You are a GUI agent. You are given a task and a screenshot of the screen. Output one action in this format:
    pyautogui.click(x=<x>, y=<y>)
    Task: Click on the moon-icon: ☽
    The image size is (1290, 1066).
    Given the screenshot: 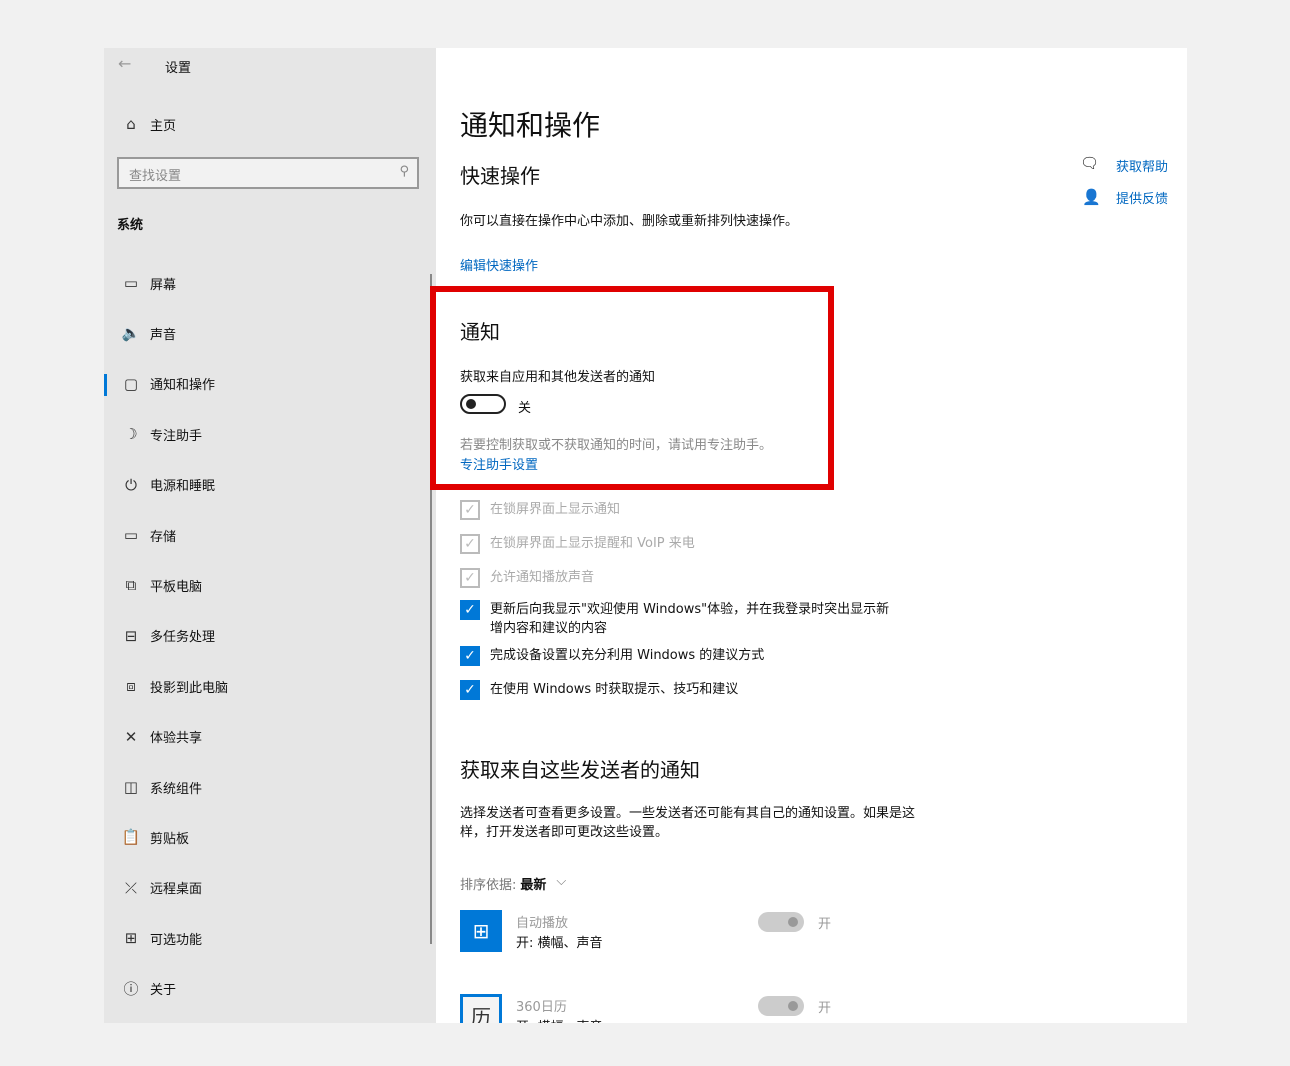 What is the action you would take?
    pyautogui.click(x=131, y=434)
    